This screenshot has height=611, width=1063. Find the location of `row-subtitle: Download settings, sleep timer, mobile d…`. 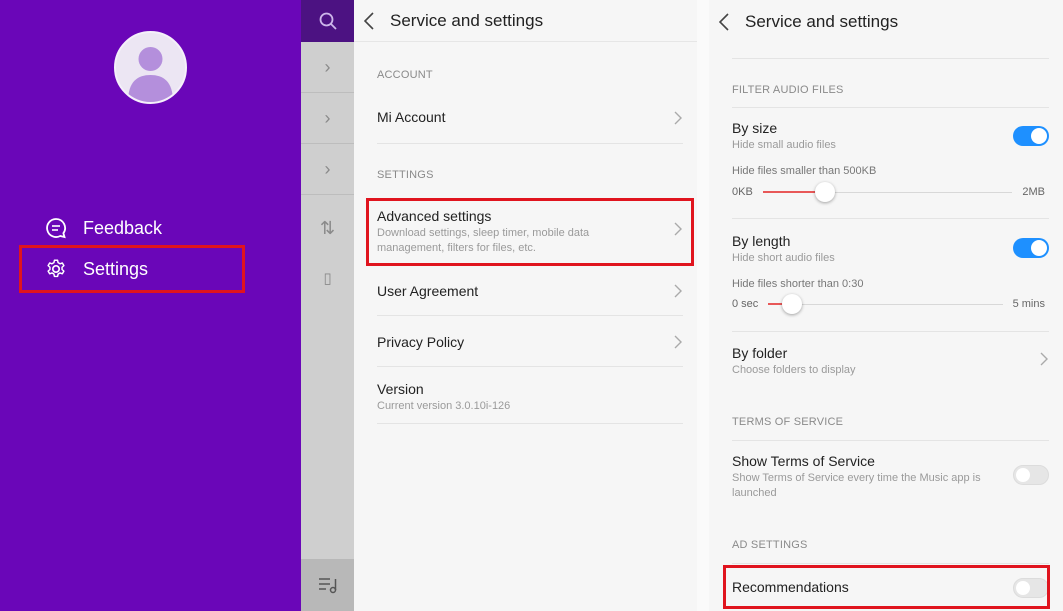

row-subtitle: Download settings, sleep timer, mobile d… is located at coordinates (483, 240).